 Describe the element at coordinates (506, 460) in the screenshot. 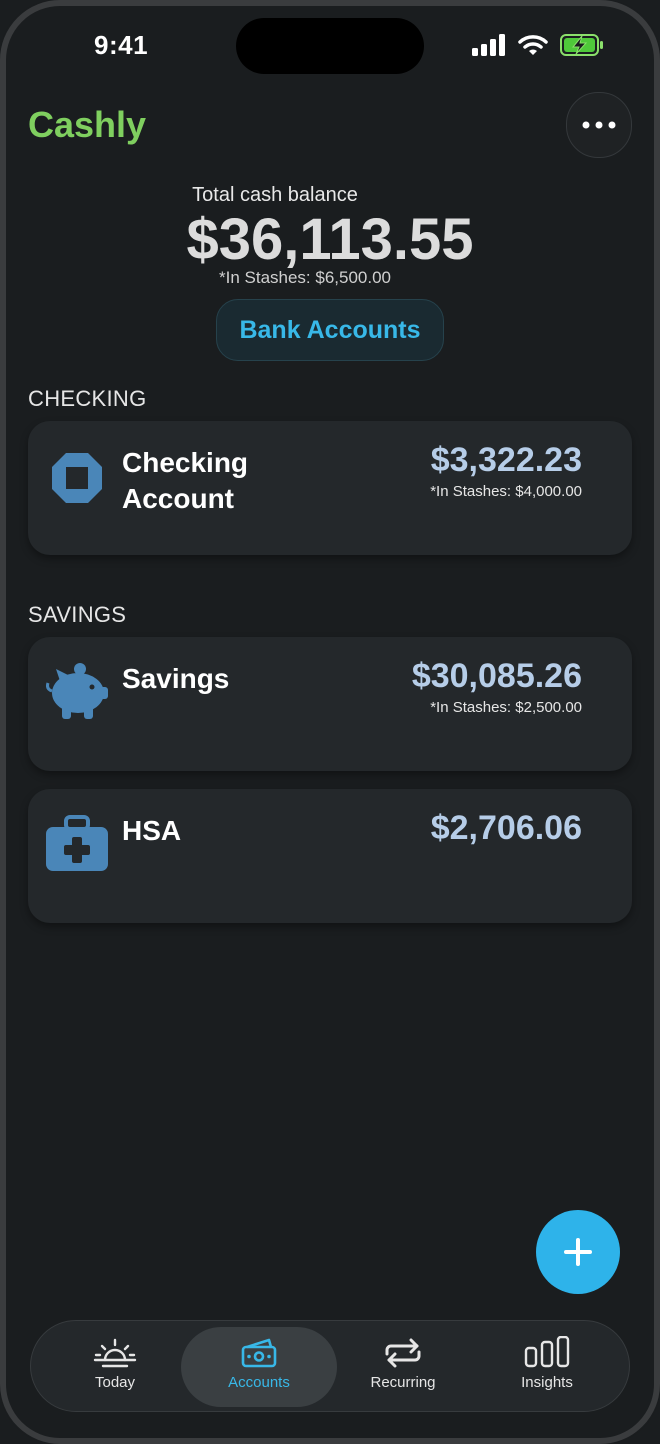

I see `account-amount: $3,322.23` at that location.